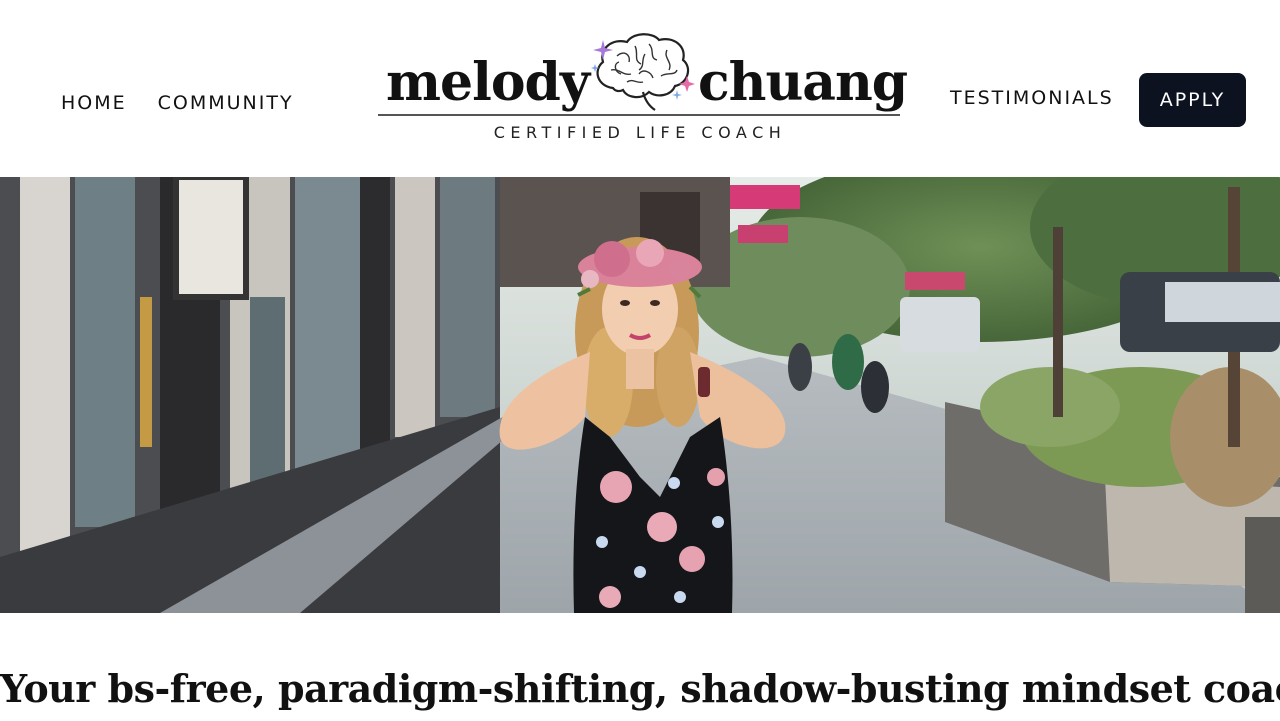 The height and width of the screenshot is (721, 1280). I want to click on brain-icon, so click(643, 72).